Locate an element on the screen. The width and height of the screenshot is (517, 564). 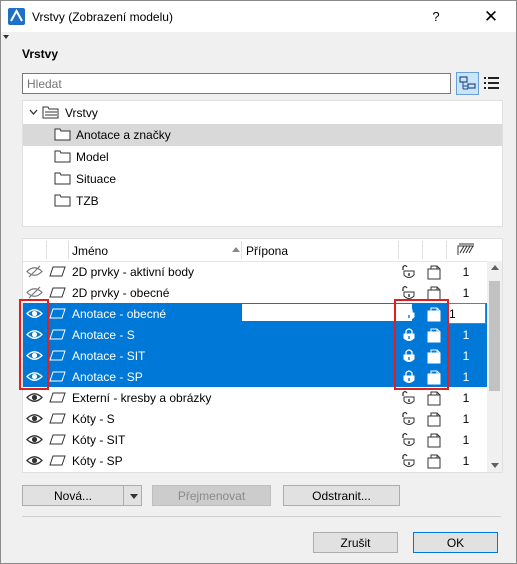
layer-name: 2D prvky - obecné is located at coordinates (121, 293).